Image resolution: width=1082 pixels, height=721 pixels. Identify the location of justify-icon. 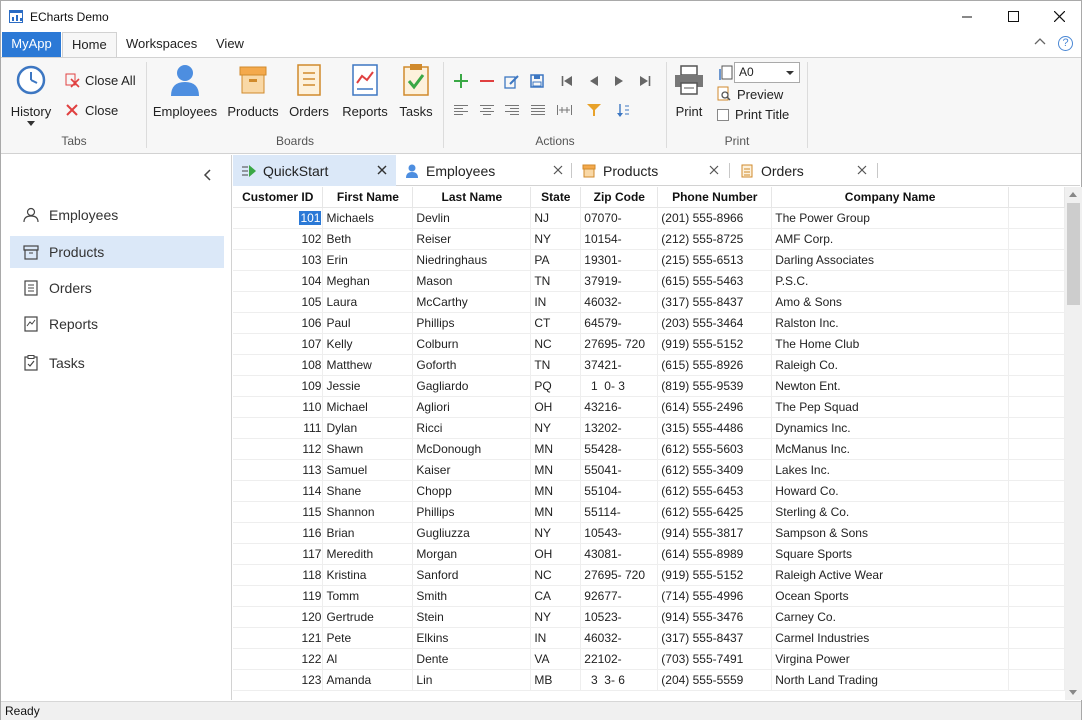
(538, 110).